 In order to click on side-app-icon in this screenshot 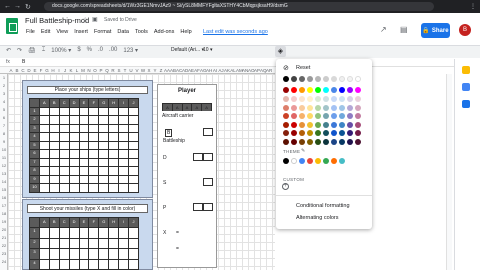, I will do `click(466, 104)`.